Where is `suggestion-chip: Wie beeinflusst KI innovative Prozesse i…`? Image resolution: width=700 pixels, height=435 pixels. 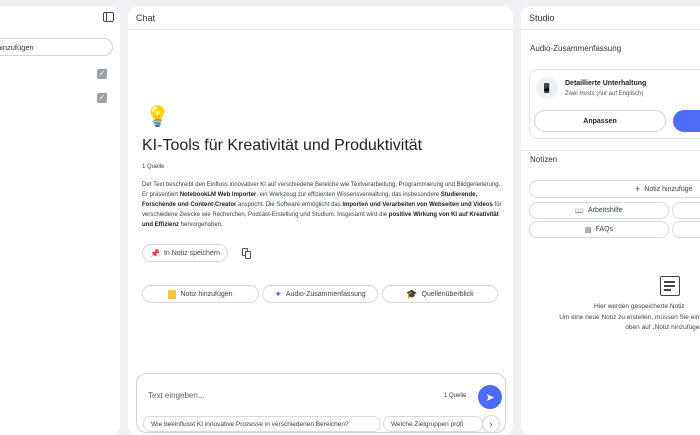 suggestion-chip: Wie beeinflusst KI innovative Prozesse i… is located at coordinates (262, 424).